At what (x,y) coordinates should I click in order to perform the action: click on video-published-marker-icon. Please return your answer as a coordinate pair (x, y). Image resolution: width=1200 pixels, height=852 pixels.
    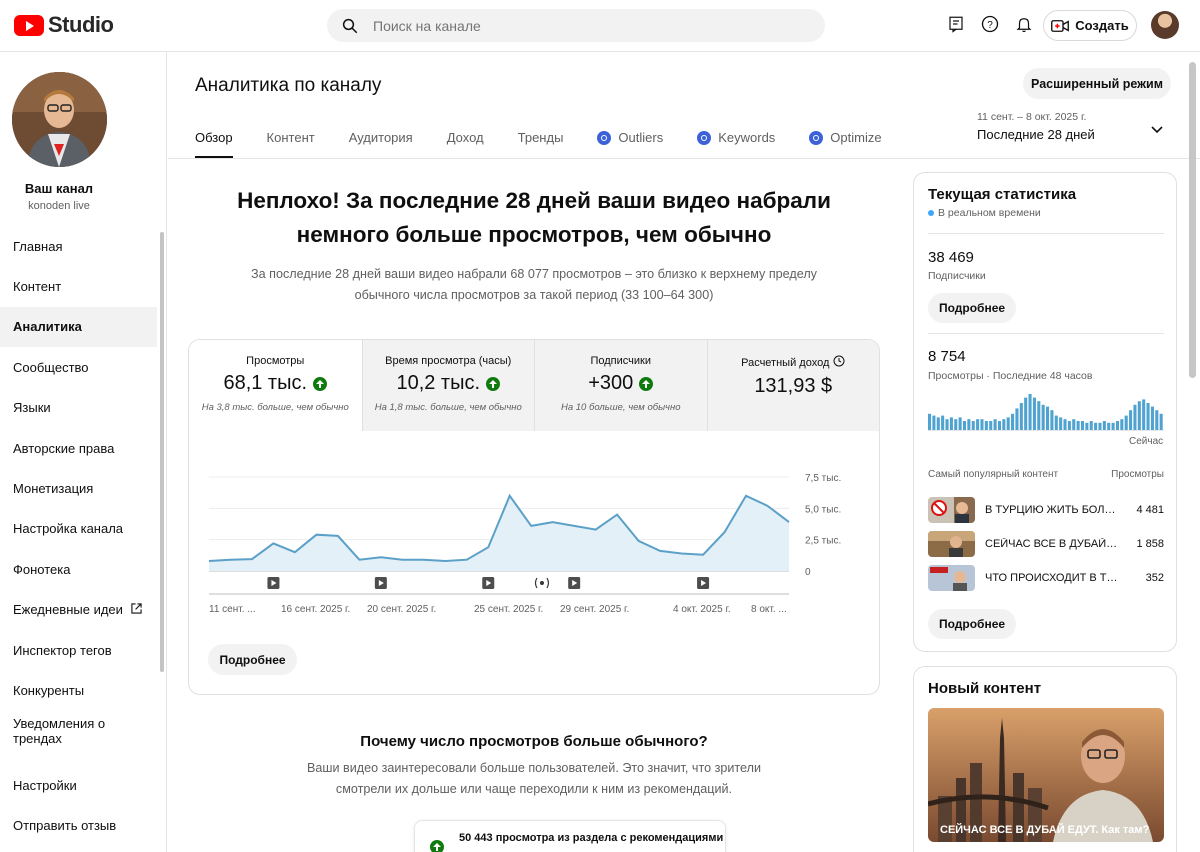
    Looking at the image, I should click on (574, 583).